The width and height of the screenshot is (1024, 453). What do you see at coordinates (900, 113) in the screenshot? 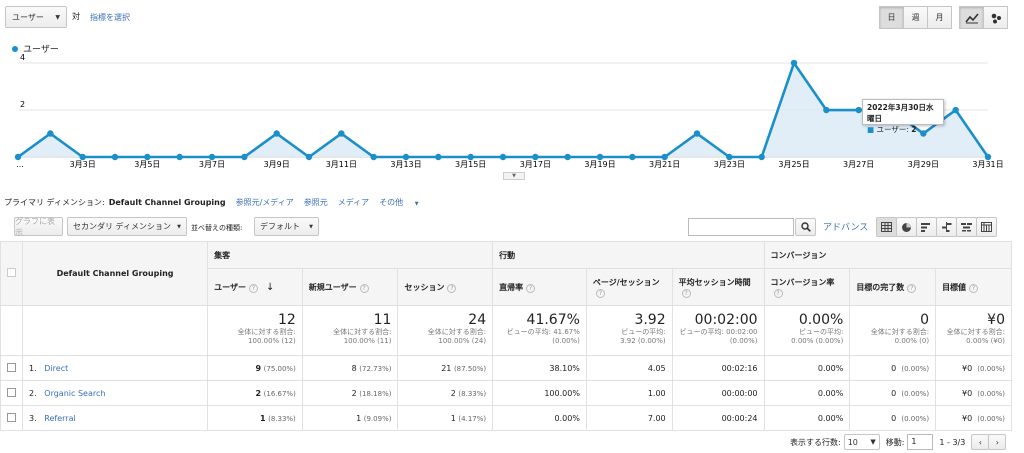
I see `tooltip-date: 2022年3月30日水曜日` at bounding box center [900, 113].